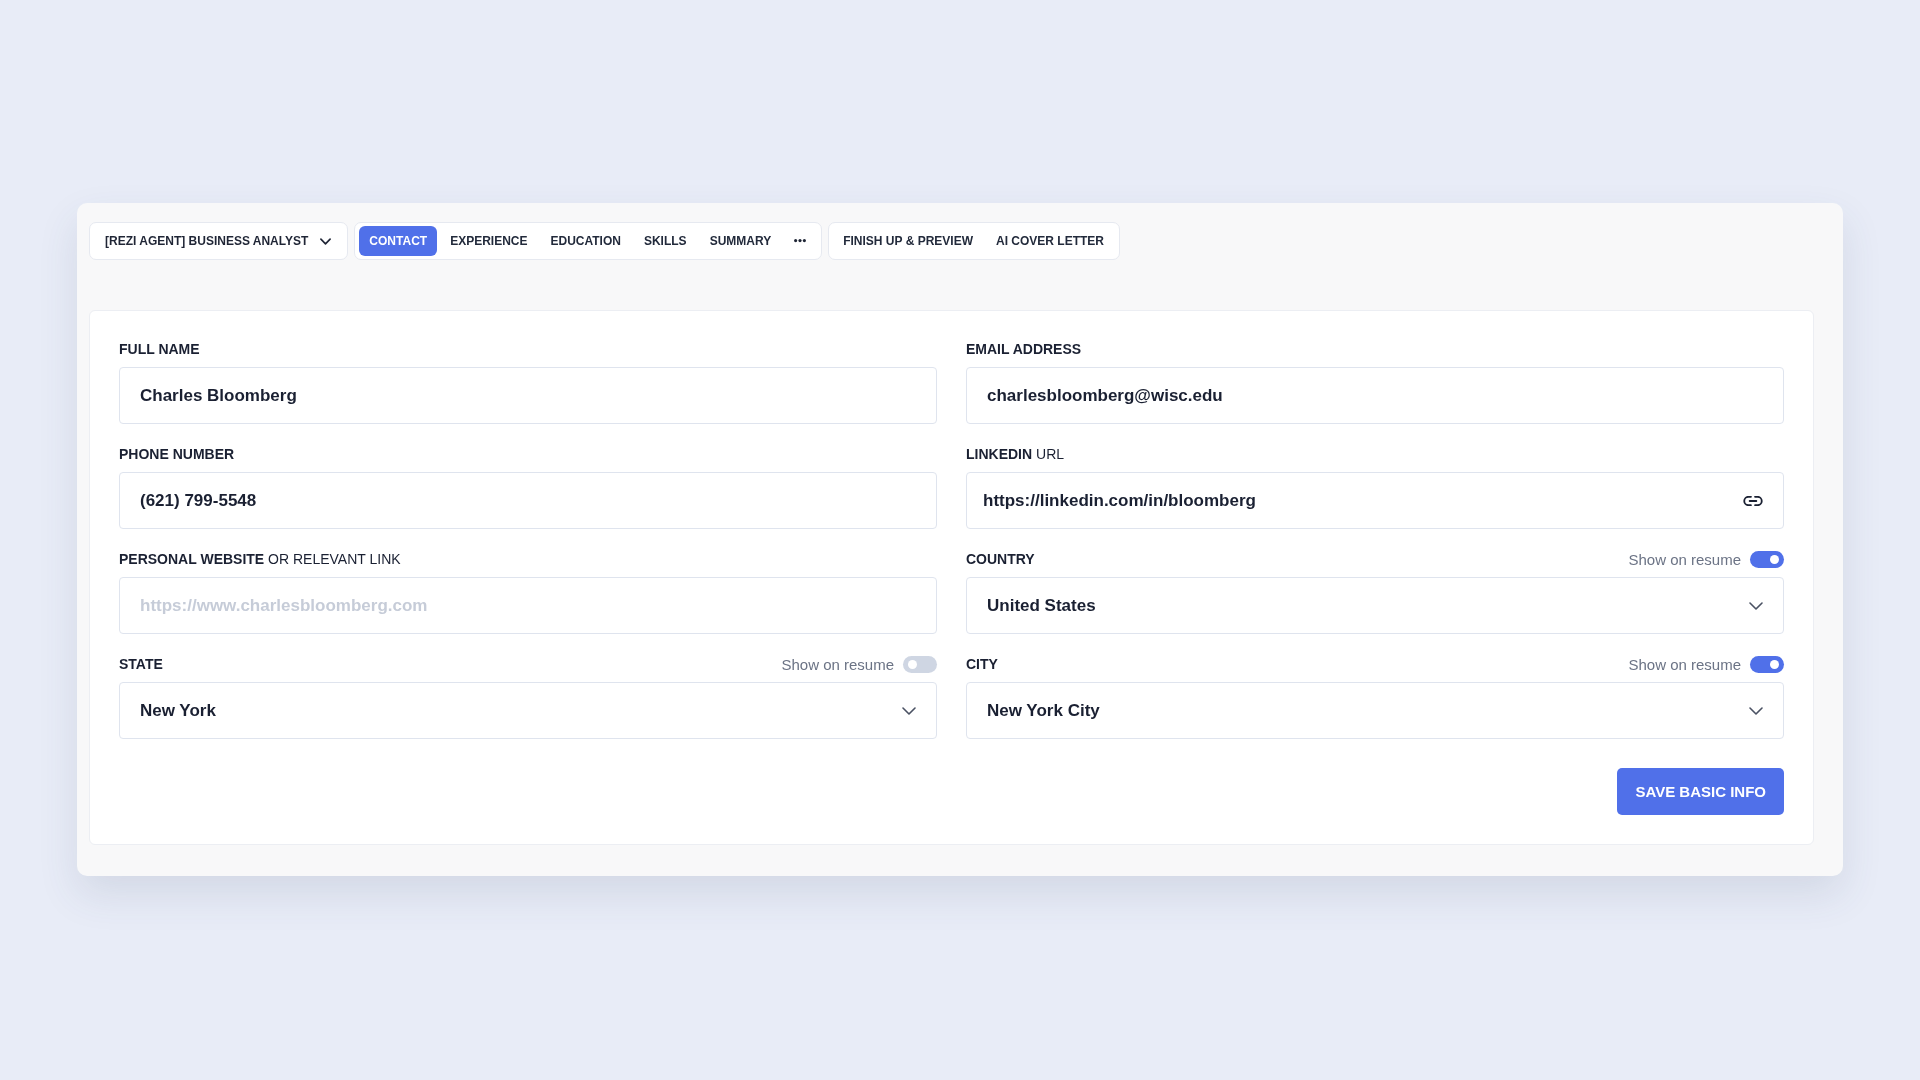 This screenshot has height=1080, width=1920. Describe the element at coordinates (1700, 791) in the screenshot. I see `save-button: SAVE BASIC INFO` at that location.